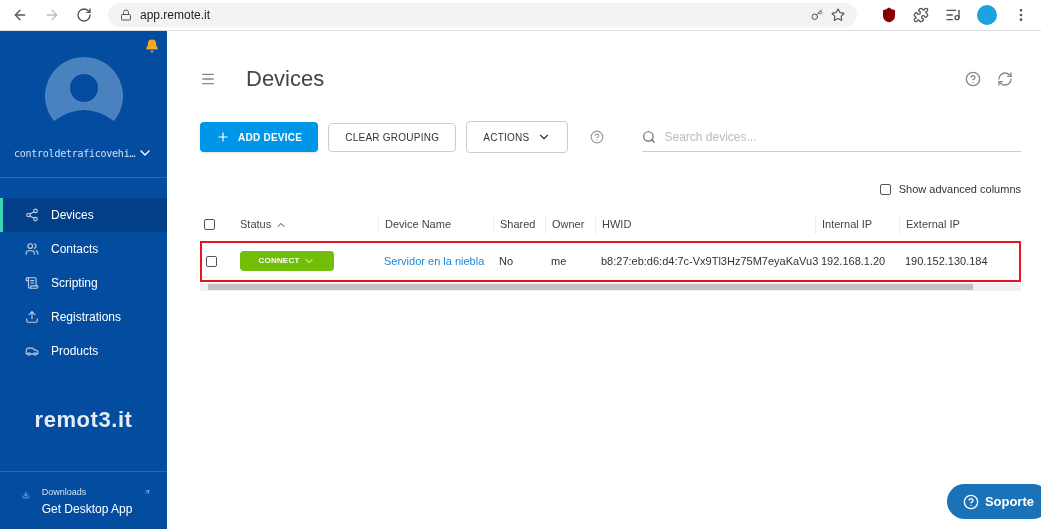 This screenshot has height=529, width=1041. What do you see at coordinates (953, 15) in the screenshot?
I see `playlist-icon` at bounding box center [953, 15].